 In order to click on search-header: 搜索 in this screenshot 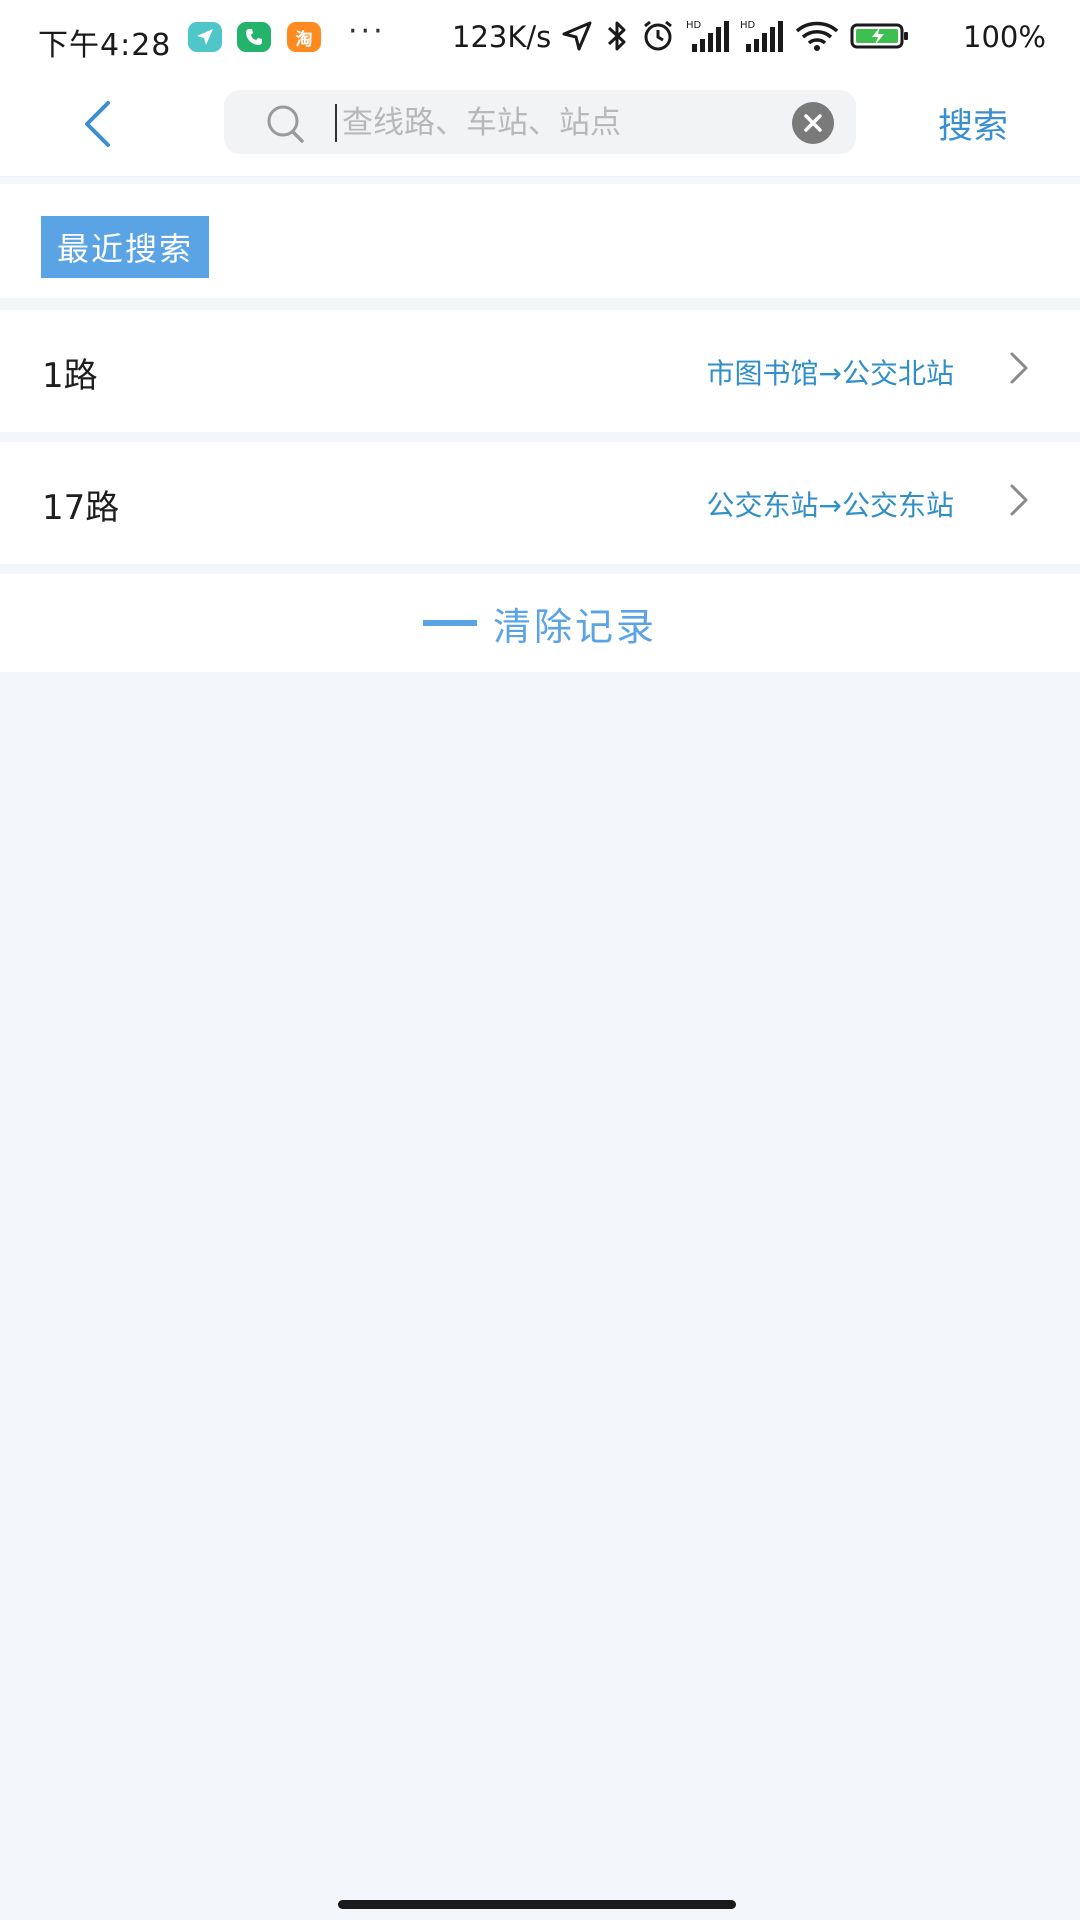, I will do `click(540, 126)`.